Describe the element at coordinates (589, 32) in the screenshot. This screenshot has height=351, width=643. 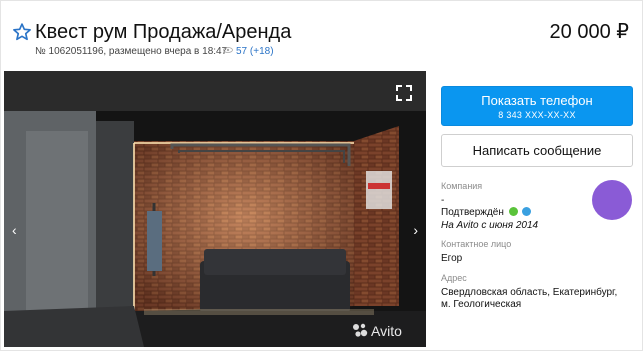
I see `listing-price: 20 000 ₽` at that location.